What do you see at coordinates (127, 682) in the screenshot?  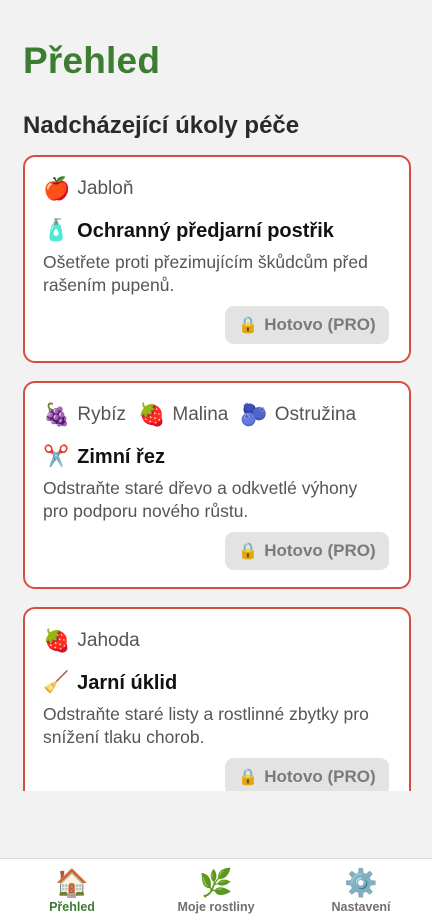 I see `task-title: Jarní úklid` at bounding box center [127, 682].